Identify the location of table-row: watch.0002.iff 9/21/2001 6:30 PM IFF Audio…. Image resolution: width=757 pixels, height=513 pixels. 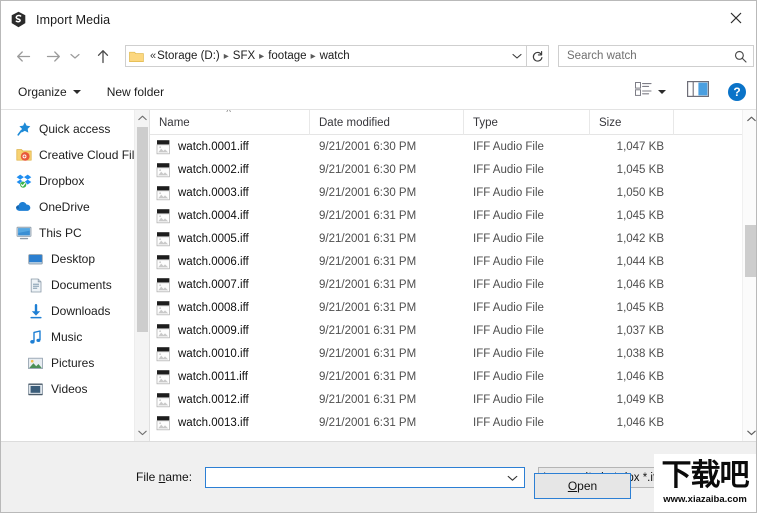
(453, 169).